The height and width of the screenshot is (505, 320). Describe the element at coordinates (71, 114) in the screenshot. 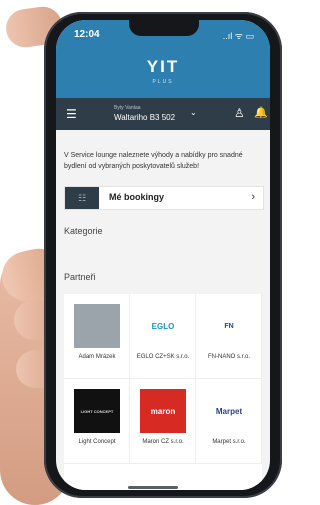

I see `menu-icon: ☰` at that location.